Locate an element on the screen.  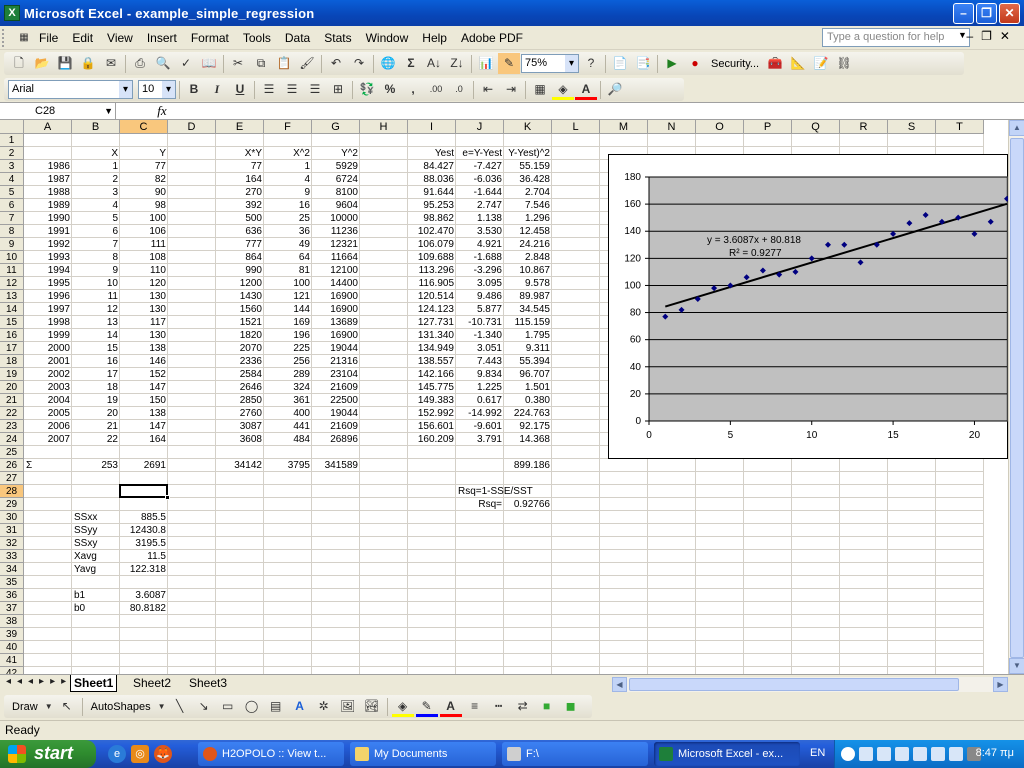
cell-i14: 124.123 is located at coordinates (432, 309).